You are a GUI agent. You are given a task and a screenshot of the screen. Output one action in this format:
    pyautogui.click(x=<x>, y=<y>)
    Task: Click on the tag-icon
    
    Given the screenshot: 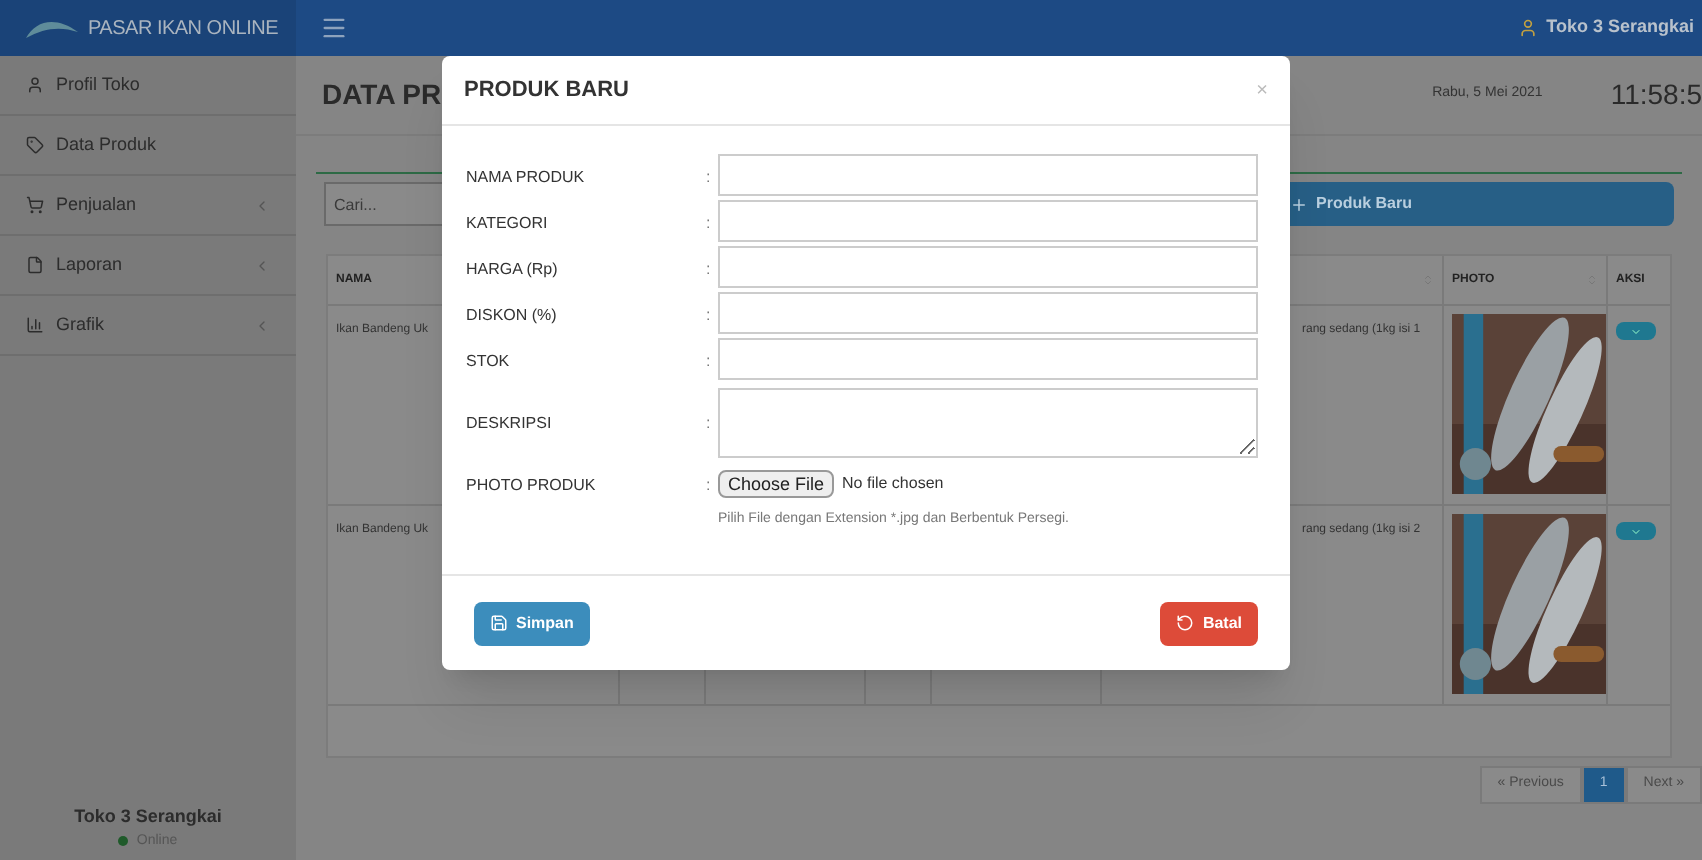 What is the action you would take?
    pyautogui.click(x=35, y=145)
    